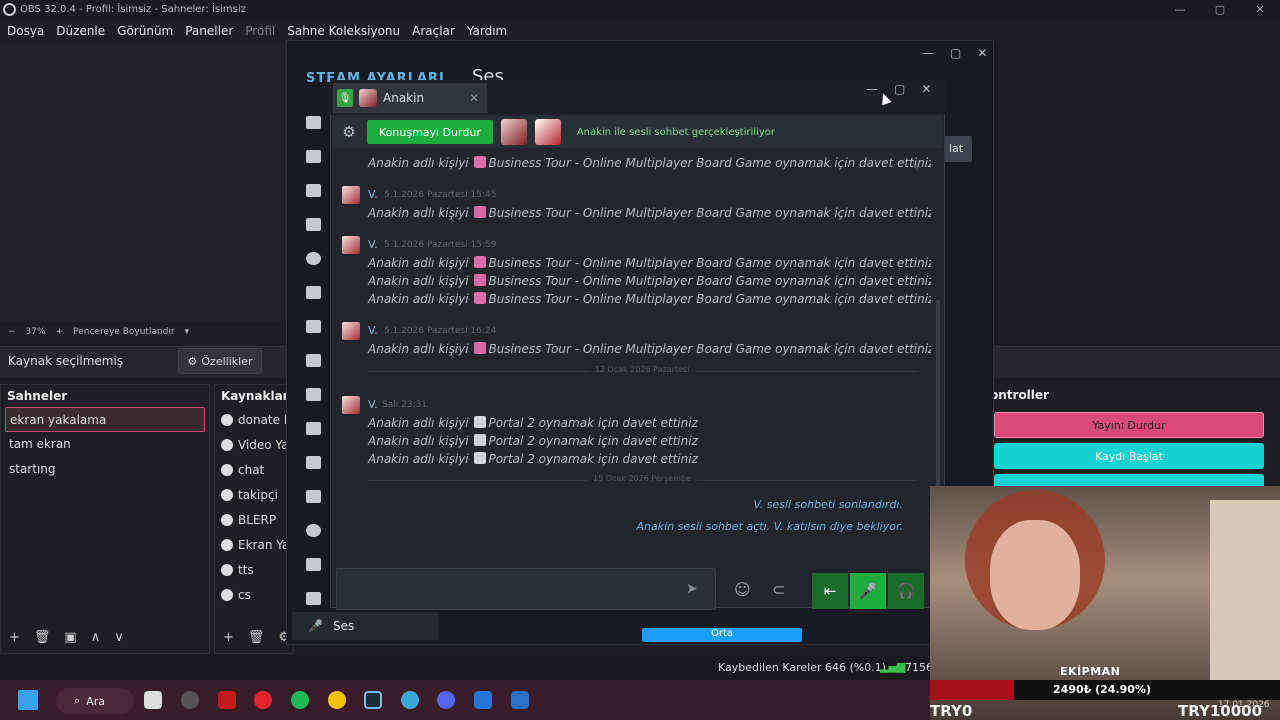 This screenshot has width=1280, height=720. Describe the element at coordinates (60, 332) in the screenshot. I see `zoom-in-button: +` at that location.